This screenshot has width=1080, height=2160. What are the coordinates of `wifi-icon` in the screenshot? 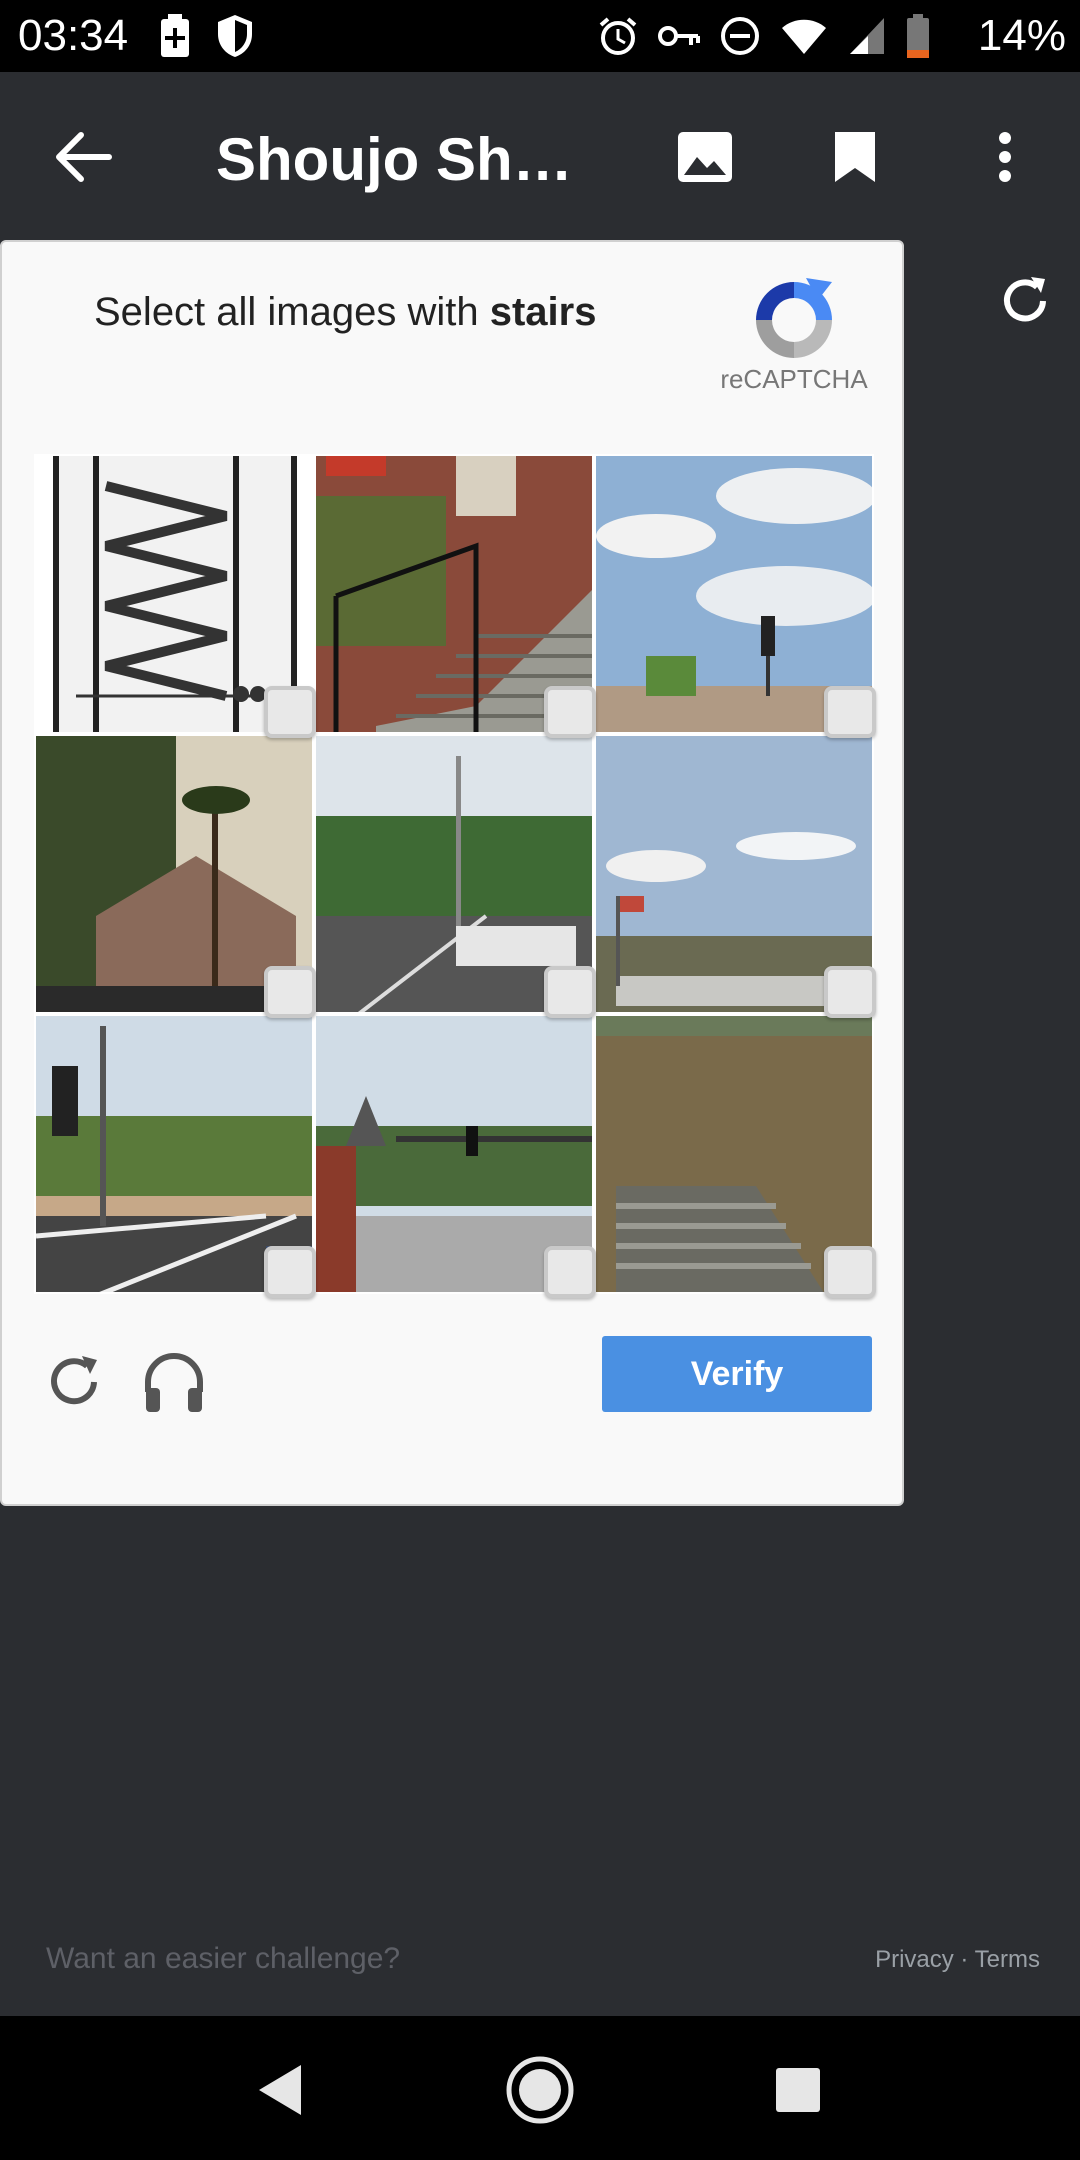 It's located at (804, 38).